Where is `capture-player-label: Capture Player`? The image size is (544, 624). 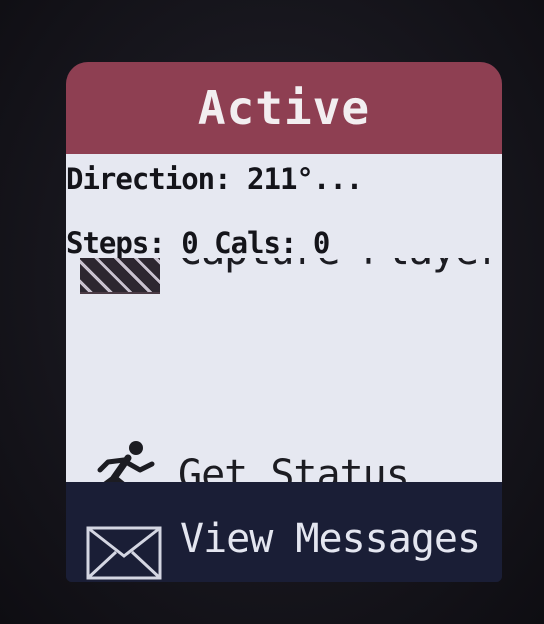 capture-player-label: Capture Player is located at coordinates (340, 266).